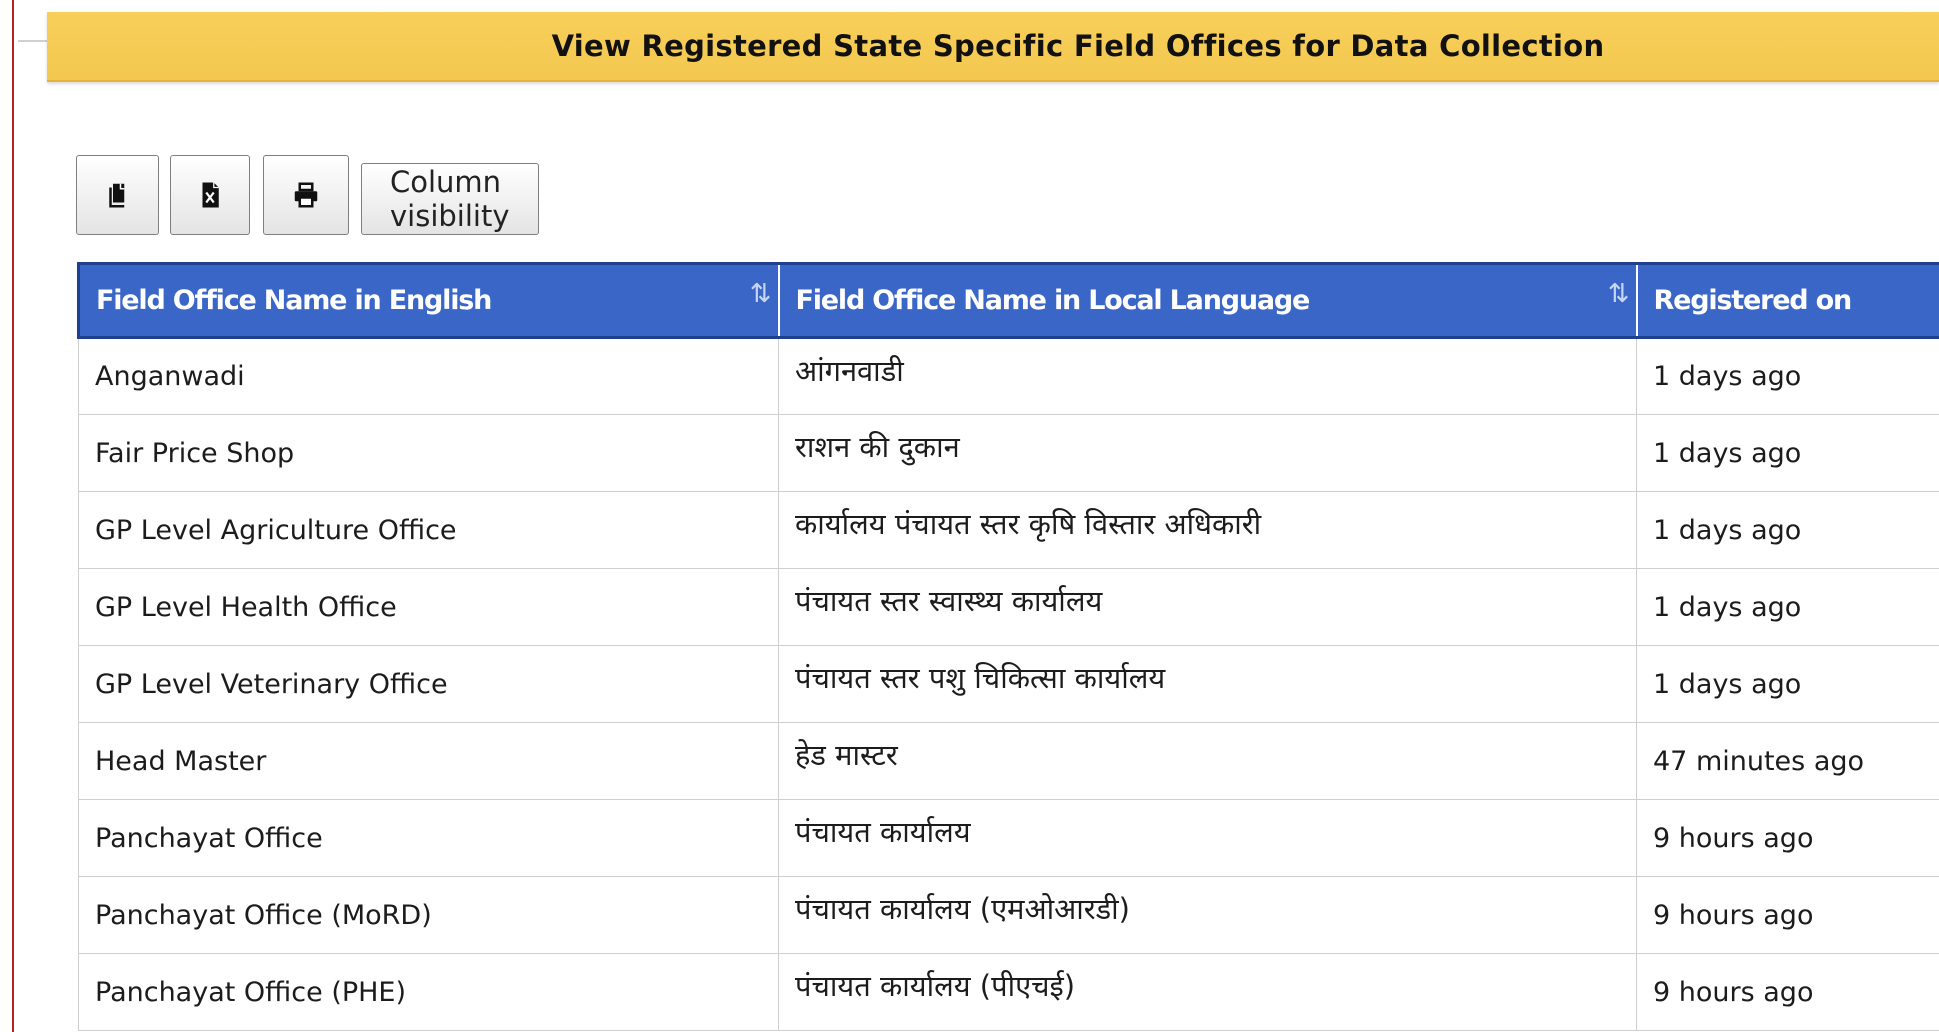 The height and width of the screenshot is (1032, 1939). I want to click on cell-local-name: पंचायत स्तर पशु चिकित्सा कार्यालय, so click(1207, 684).